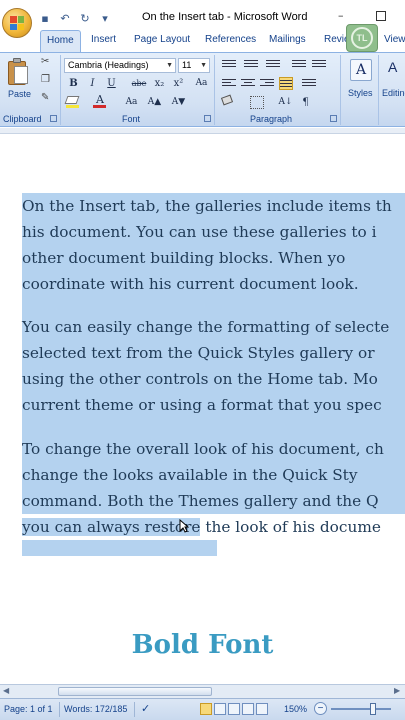 Image resolution: width=405 pixels, height=720 pixels. What do you see at coordinates (225, 17) in the screenshot?
I see `window-title: On the Insert tab - Microsoft Word` at bounding box center [225, 17].